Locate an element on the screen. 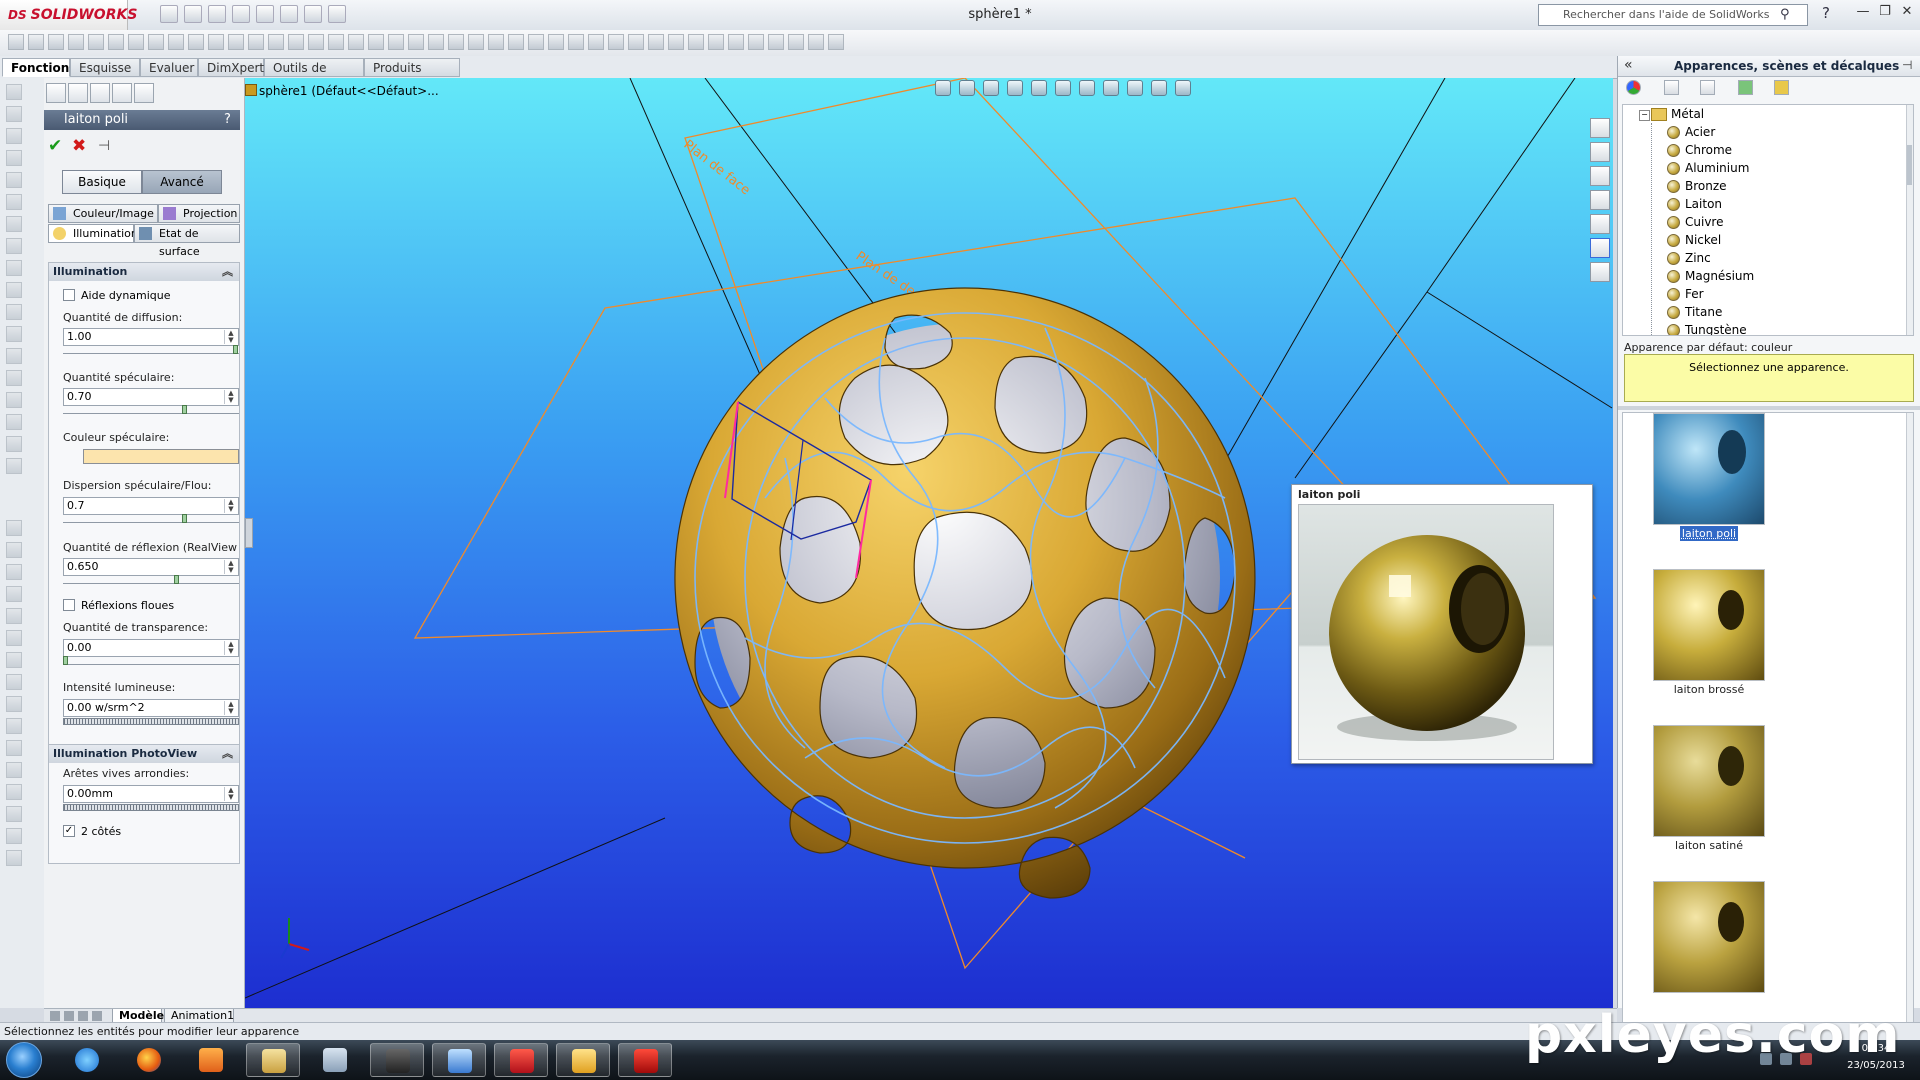 The width and height of the screenshot is (1920, 1080). back-icon is located at coordinates (1707, 87).